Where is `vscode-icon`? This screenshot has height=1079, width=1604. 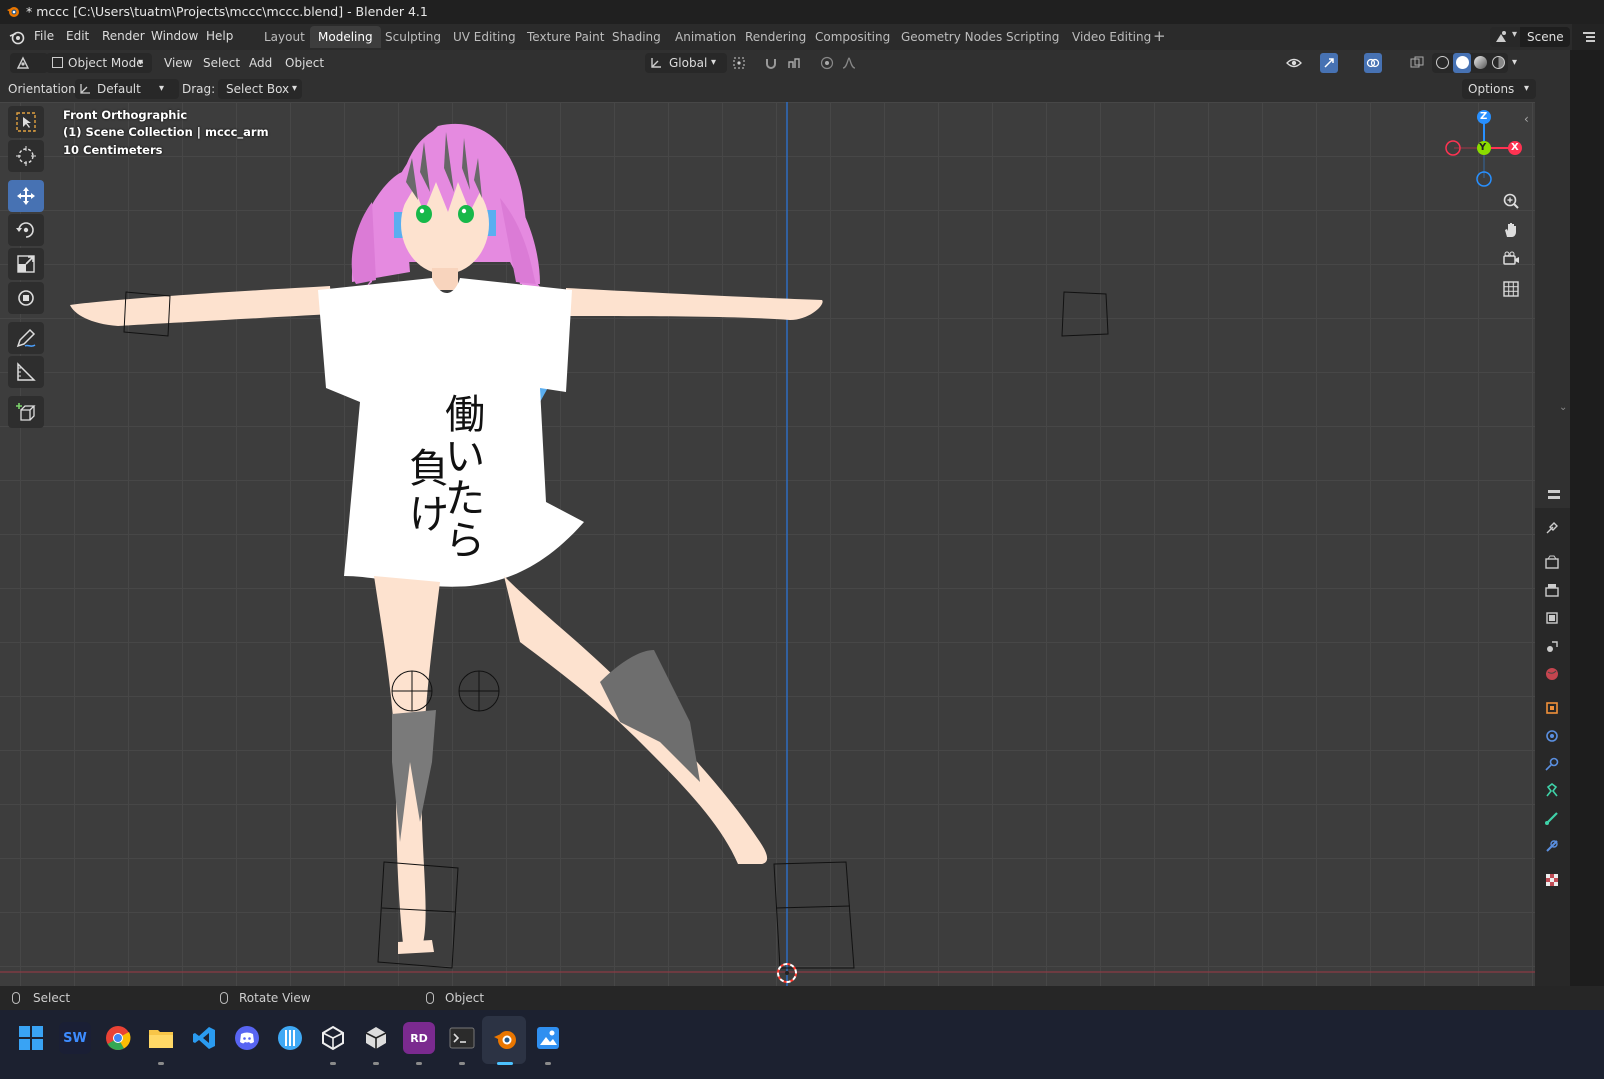 vscode-icon is located at coordinates (204, 1038).